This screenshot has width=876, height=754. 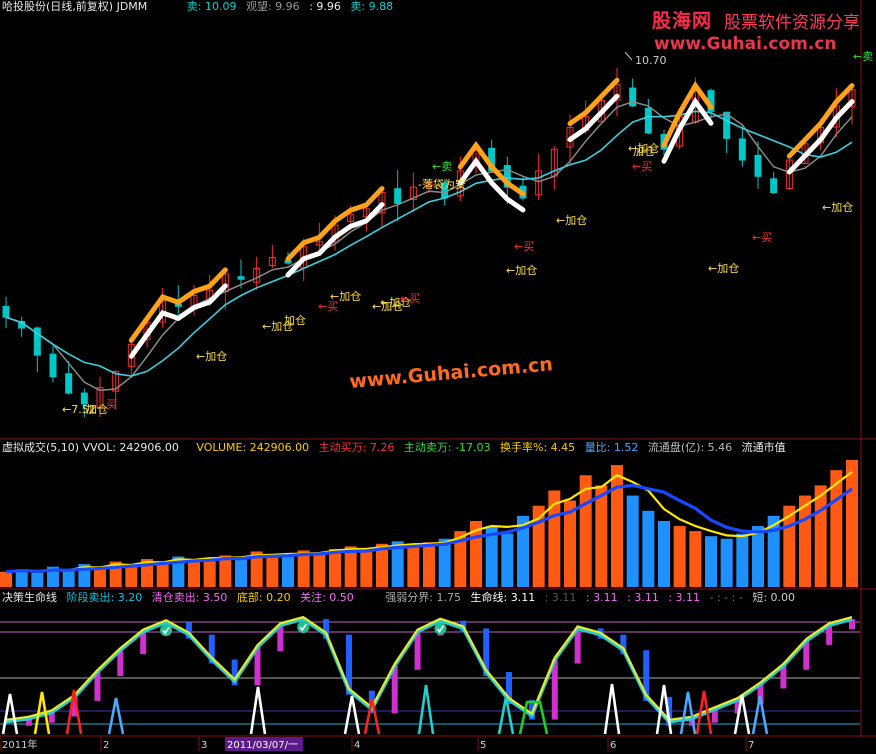 What do you see at coordinates (423, 597) in the screenshot?
I see `strength-value: 强弱分界: 1.75` at bounding box center [423, 597].